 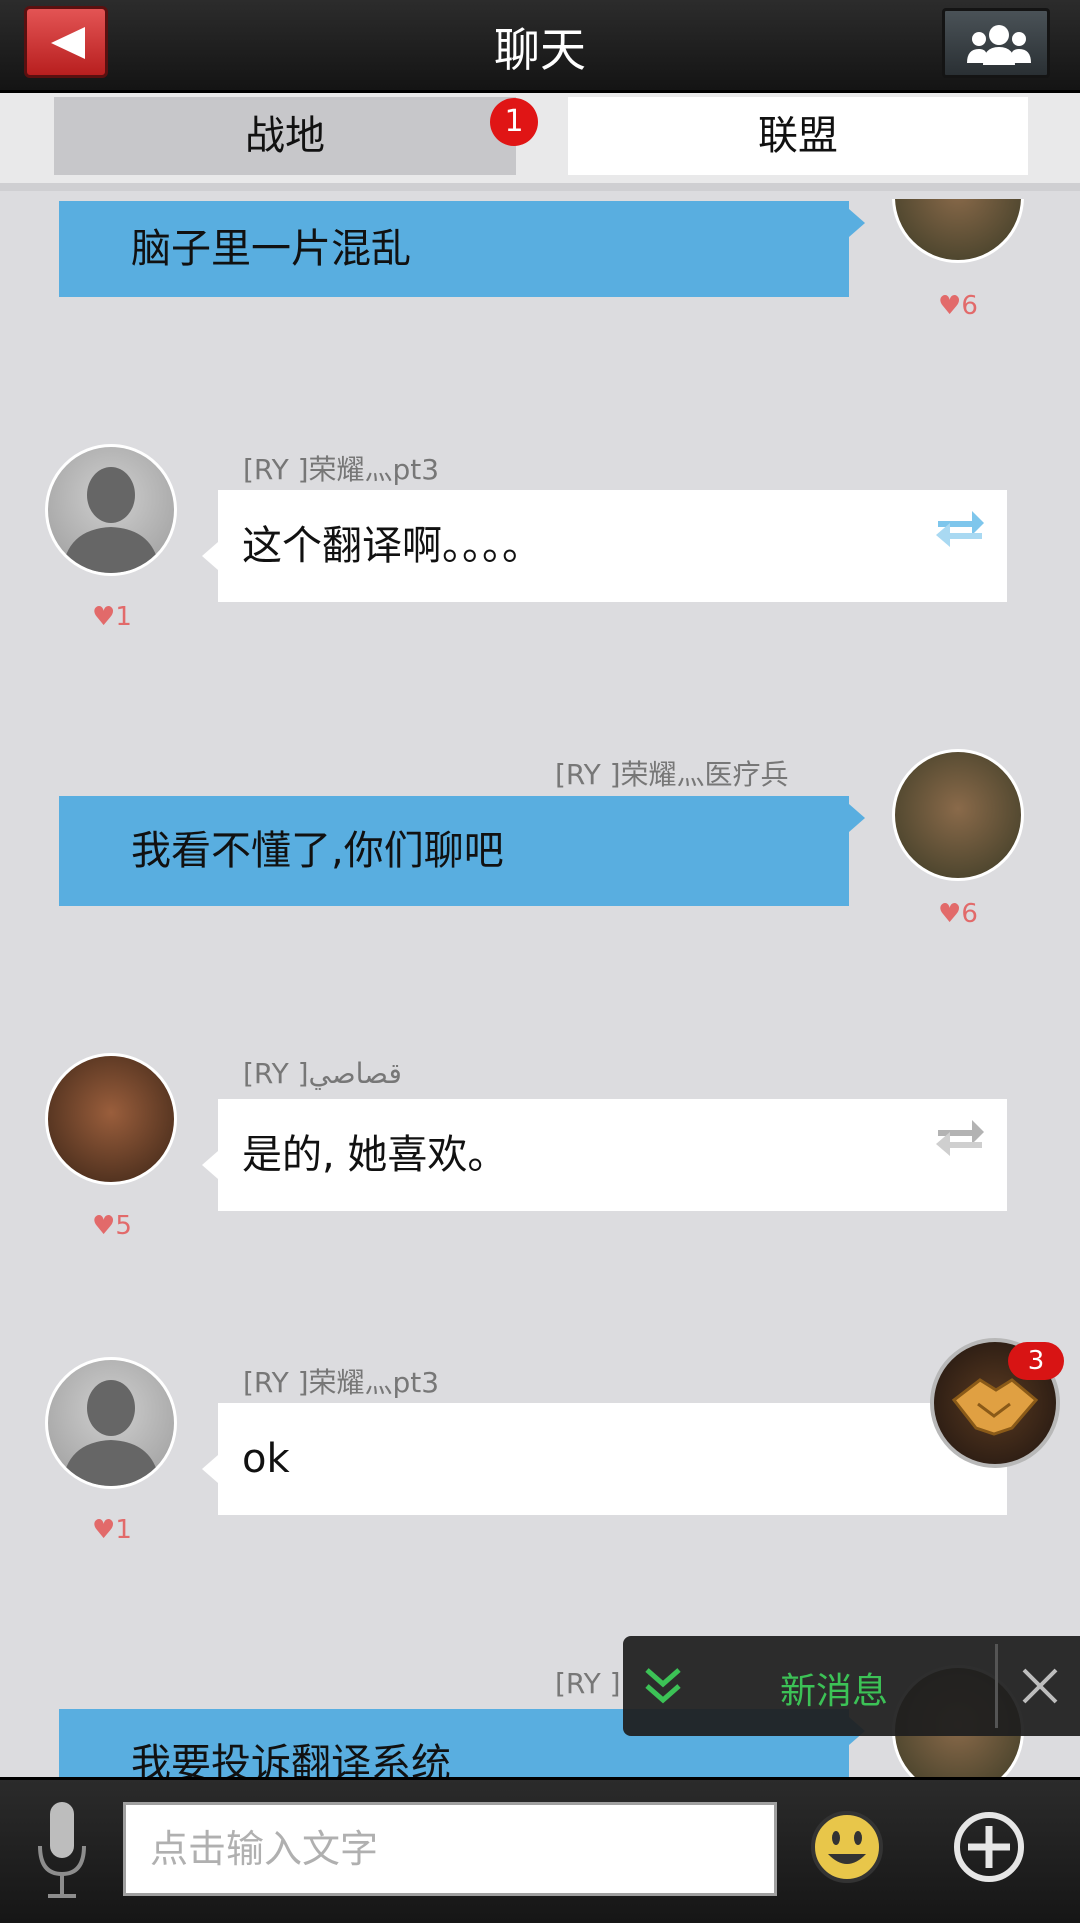 I want to click on input-bar, so click(x=540, y=1850).